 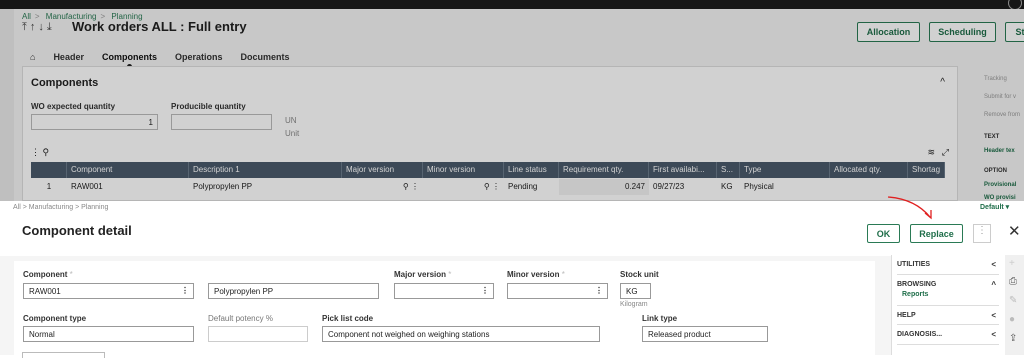 I want to click on export-icon: ⇪, so click(x=1013, y=338).